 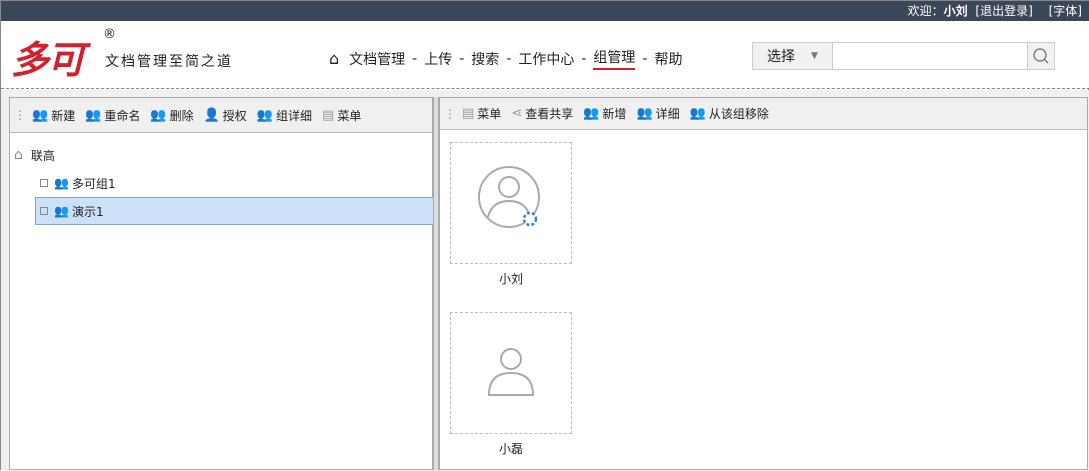 I want to click on top-bar: 欢迎：小刘 [退出登录] [字体], so click(x=545, y=11).